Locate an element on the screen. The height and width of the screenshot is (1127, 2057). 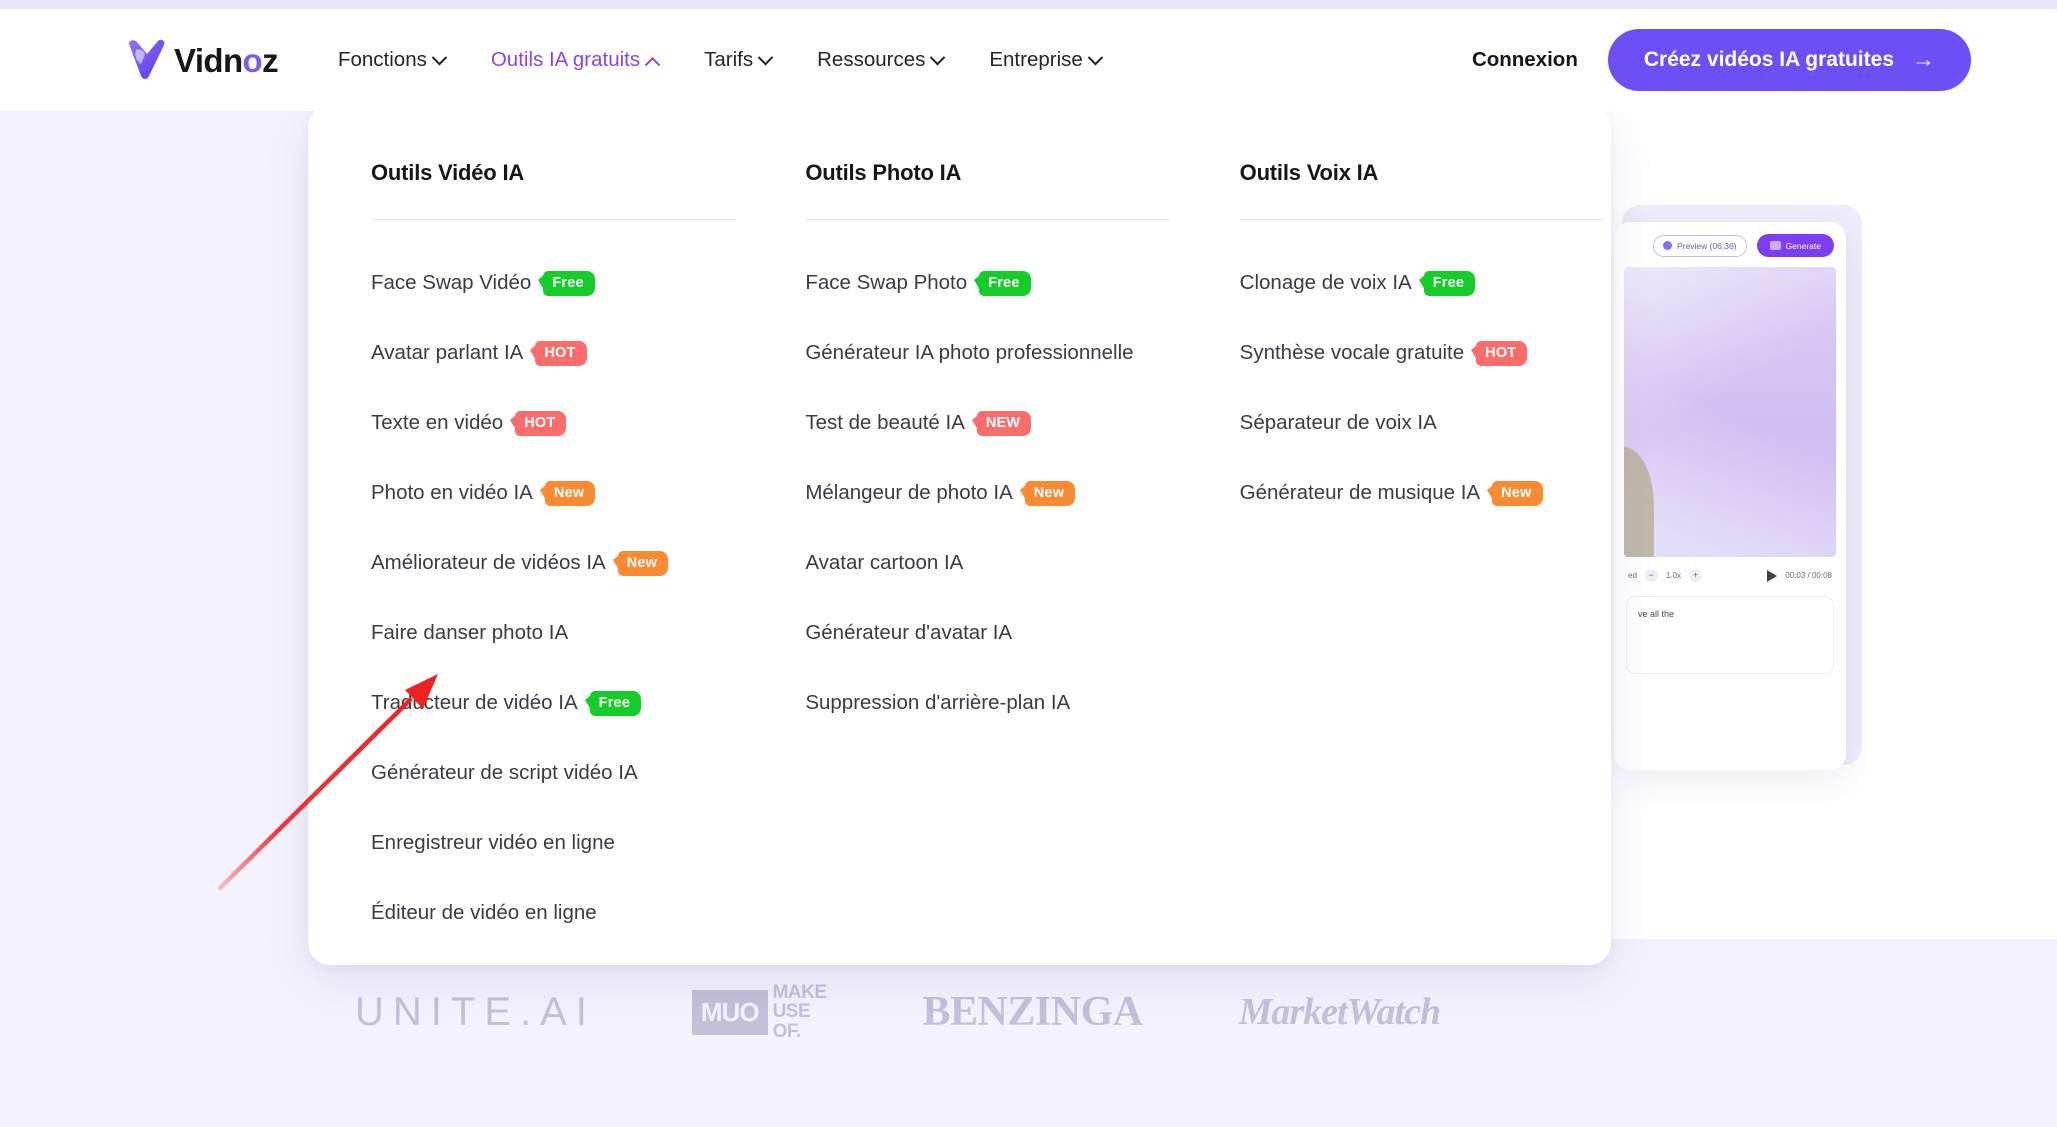
nav-item-entreprise: Entreprise is located at coordinates (1044, 60).